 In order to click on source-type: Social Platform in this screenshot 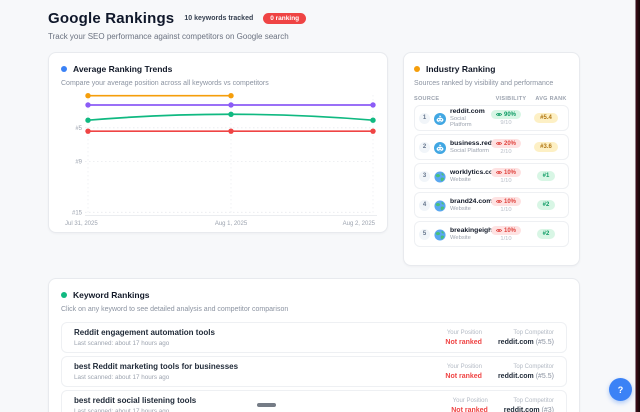, I will do `click(461, 122)`.